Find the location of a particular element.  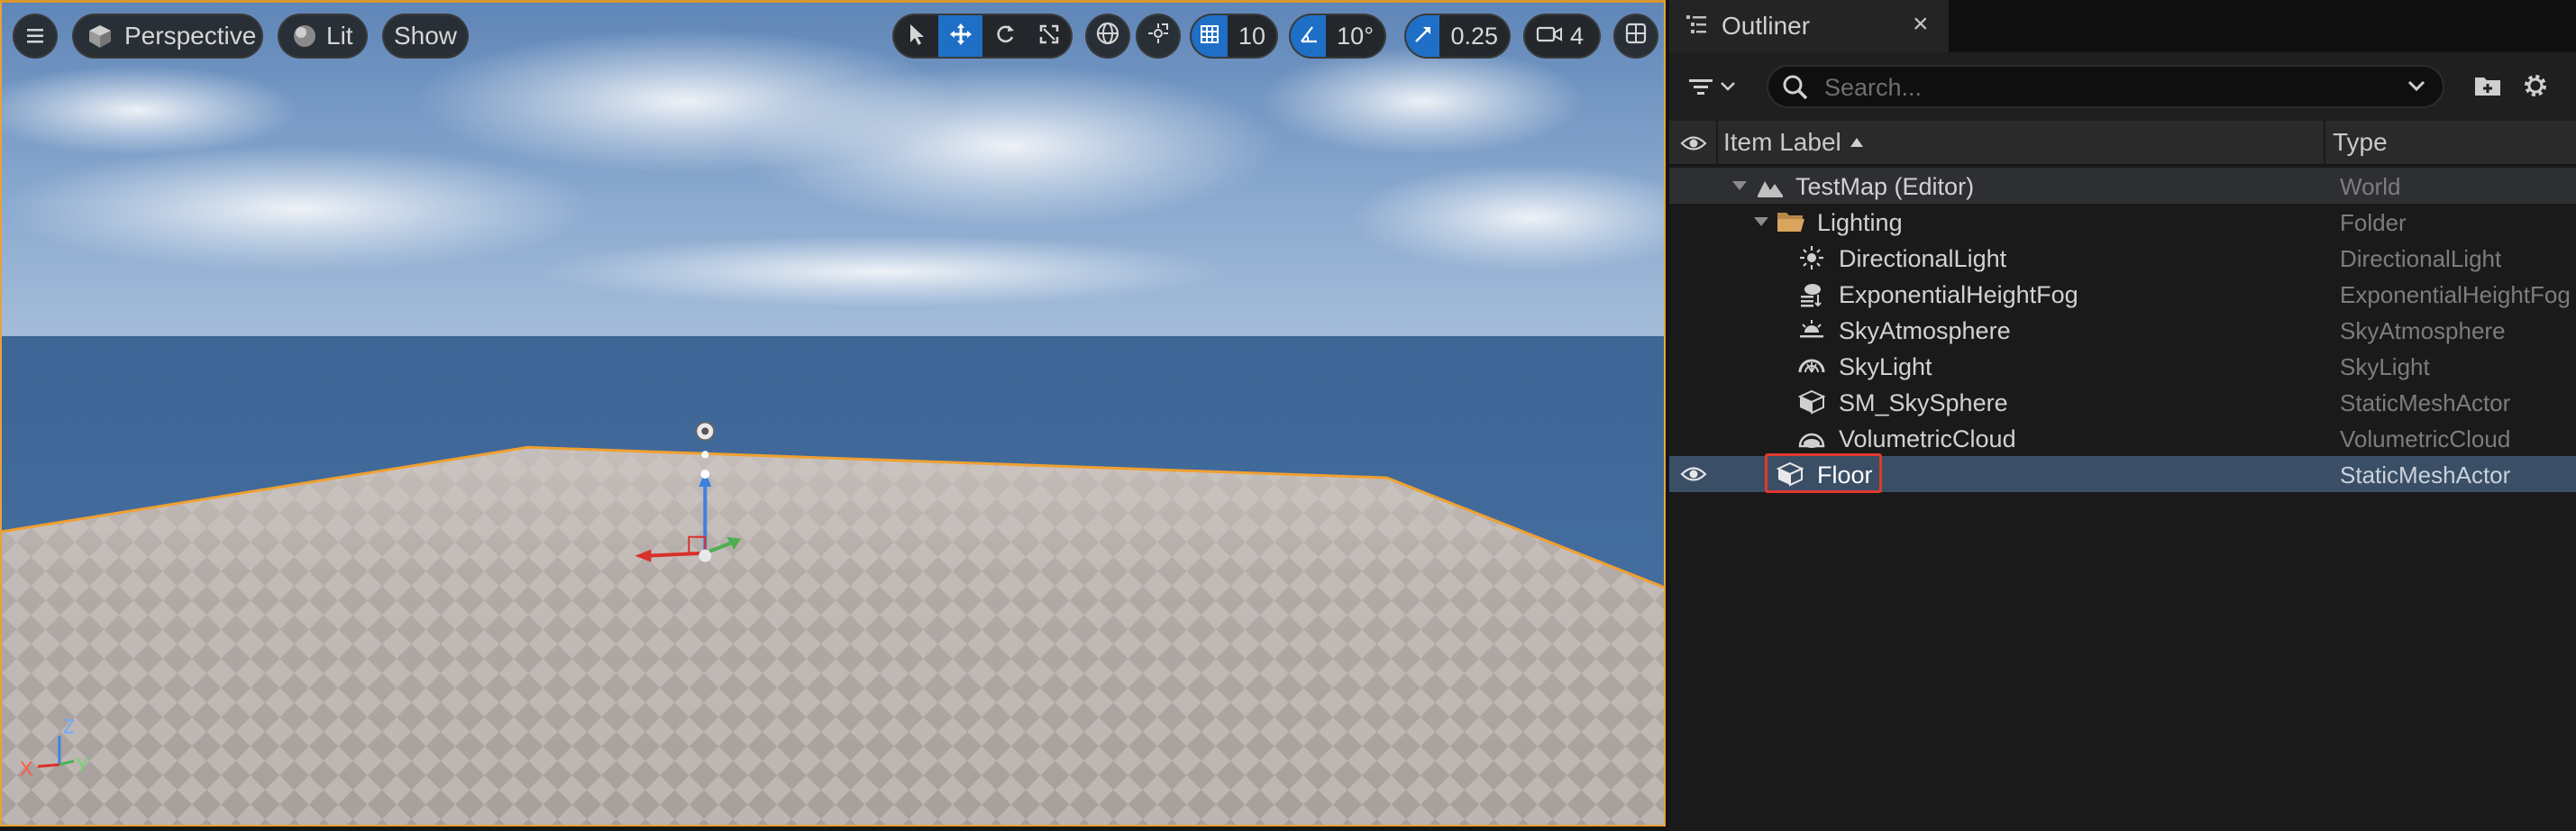

grid-icon is located at coordinates (1209, 36).